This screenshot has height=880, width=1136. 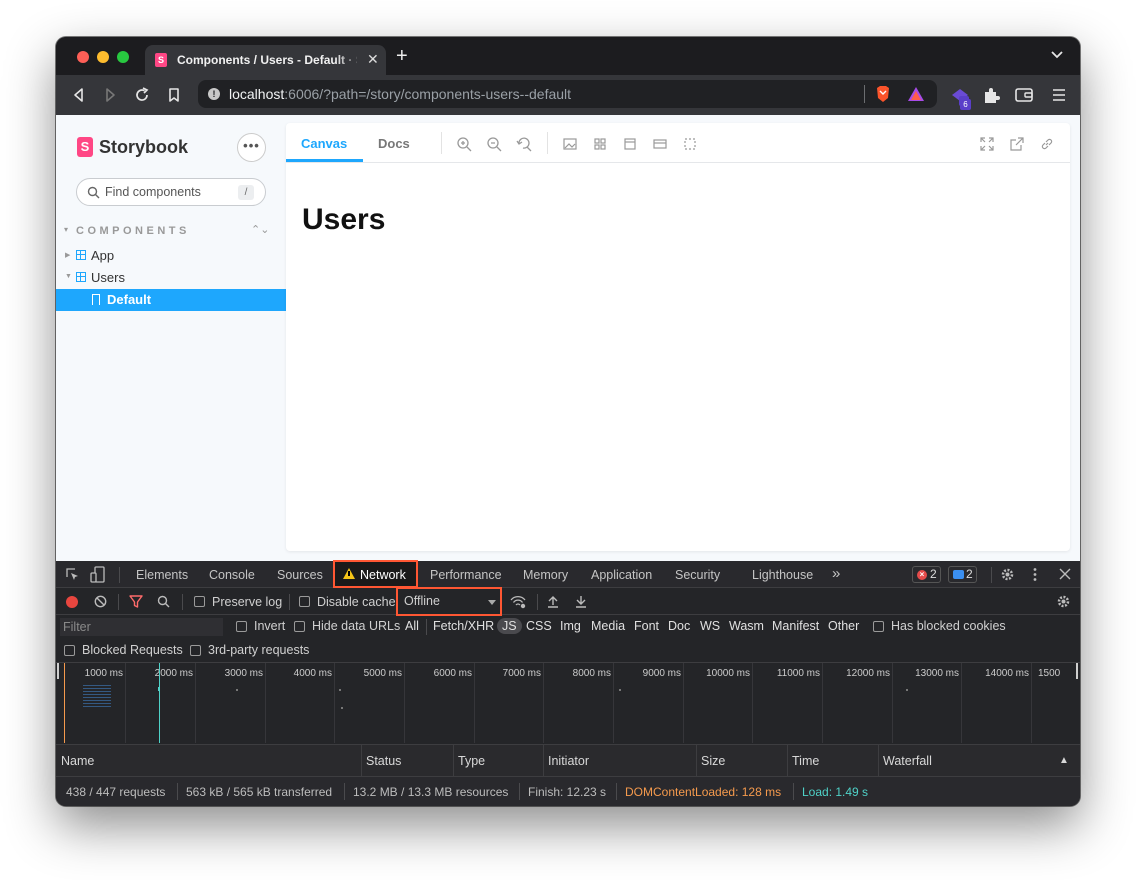 What do you see at coordinates (1059, 95) in the screenshot?
I see `menu-icon` at bounding box center [1059, 95].